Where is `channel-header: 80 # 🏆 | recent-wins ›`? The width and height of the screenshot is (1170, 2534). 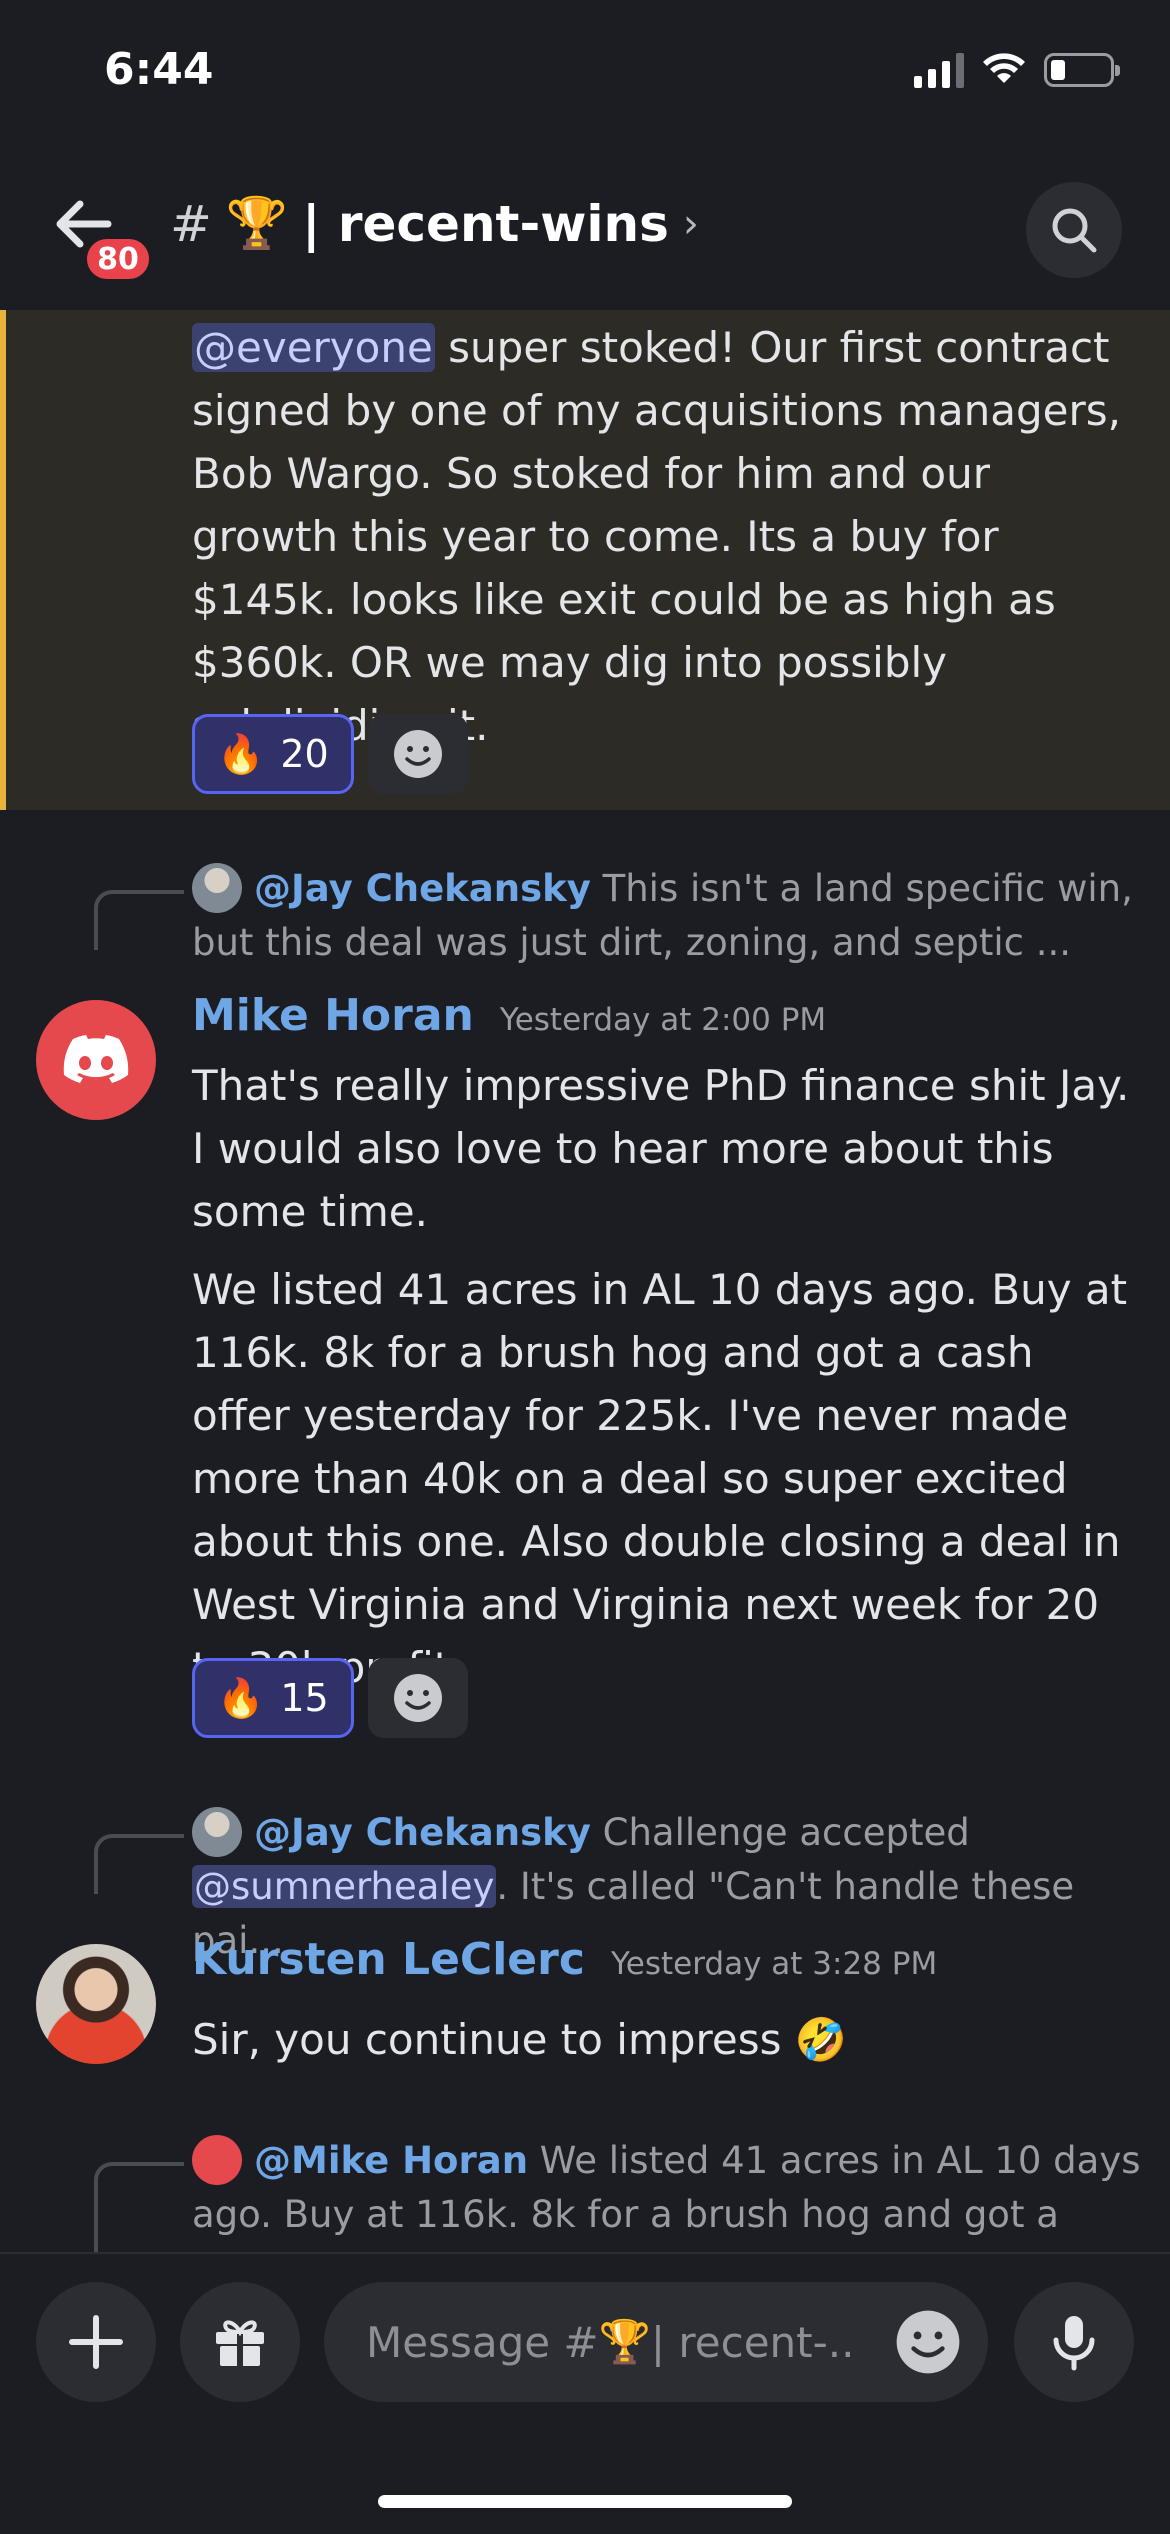
channel-header: 80 # 🏆 | recent-wins › is located at coordinates (585, 230).